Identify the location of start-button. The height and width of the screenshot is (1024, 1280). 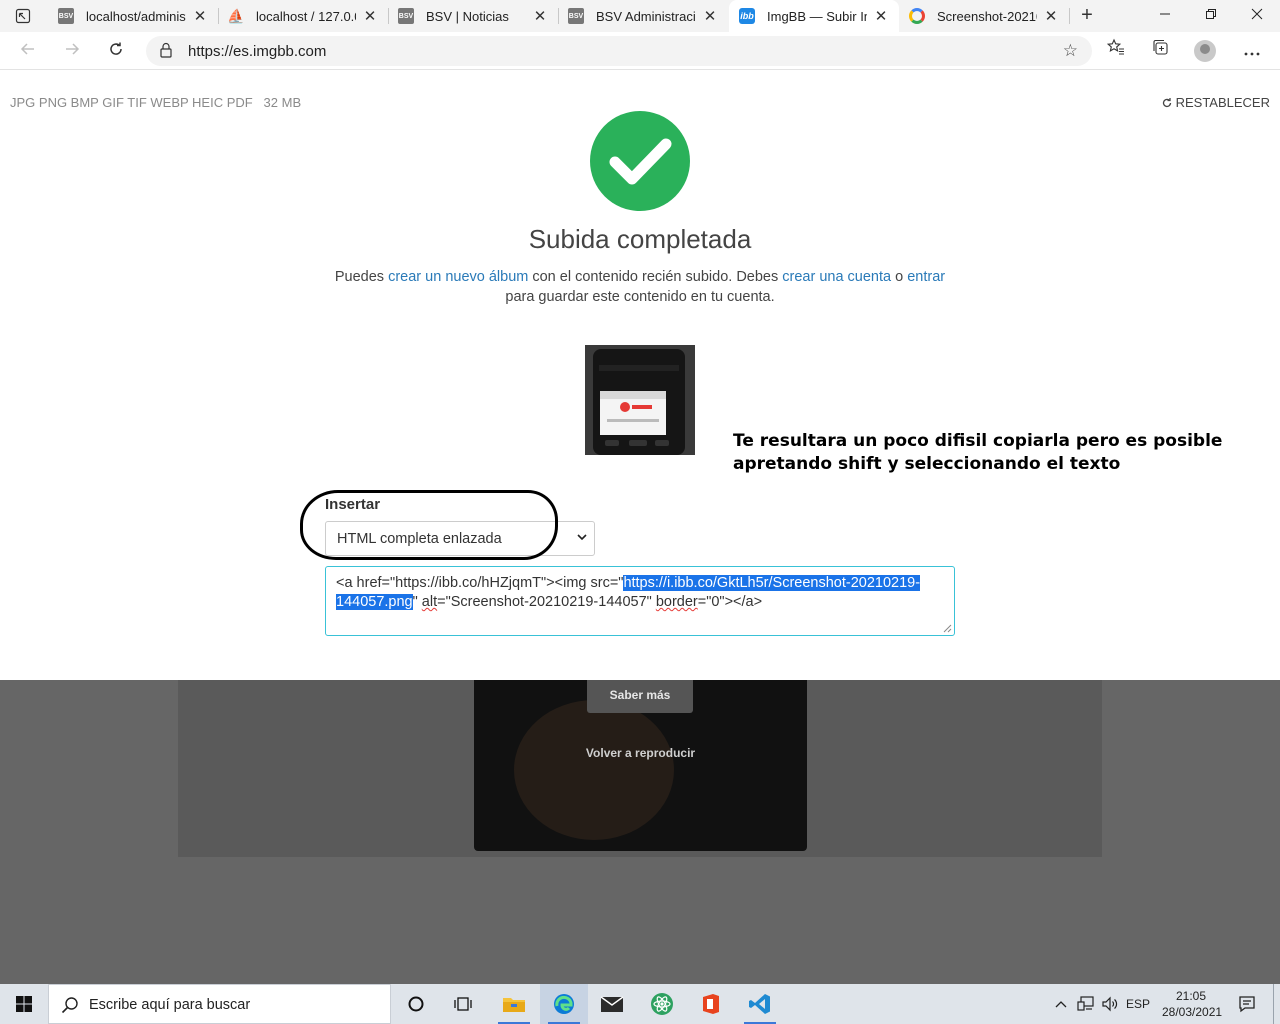
(24, 1004).